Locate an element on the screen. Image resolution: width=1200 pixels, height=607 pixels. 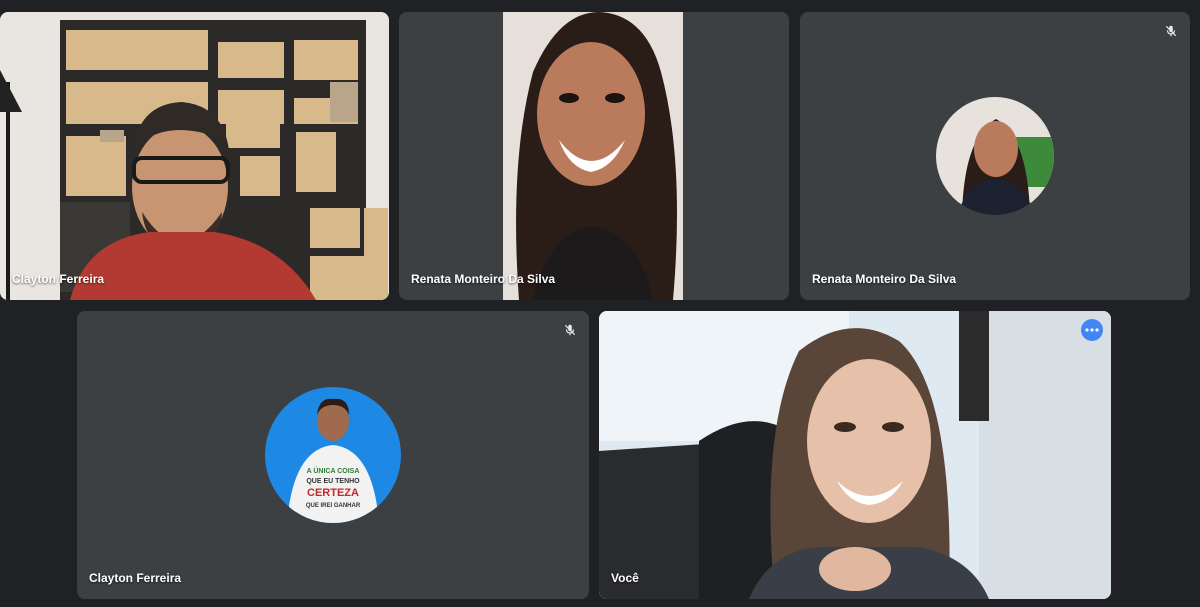
participant-name-label: Você is located at coordinates (625, 578).